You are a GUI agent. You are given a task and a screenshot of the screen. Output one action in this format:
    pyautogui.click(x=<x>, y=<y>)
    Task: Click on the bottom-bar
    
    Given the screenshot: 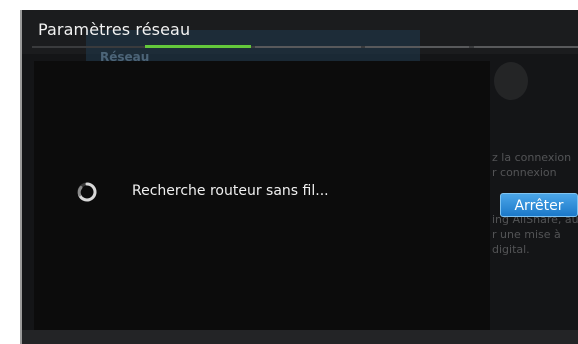 What is the action you would take?
    pyautogui.click(x=300, y=337)
    